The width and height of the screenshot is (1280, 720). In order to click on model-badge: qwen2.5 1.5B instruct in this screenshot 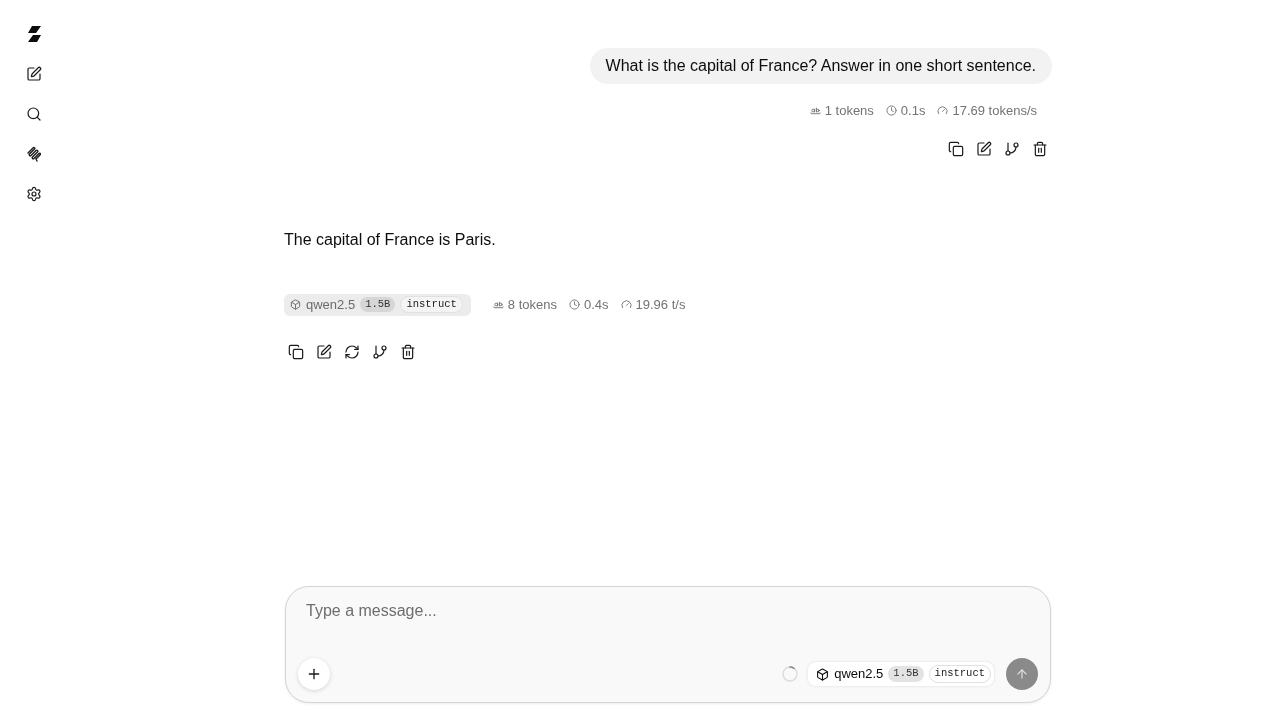, I will do `click(901, 674)`.